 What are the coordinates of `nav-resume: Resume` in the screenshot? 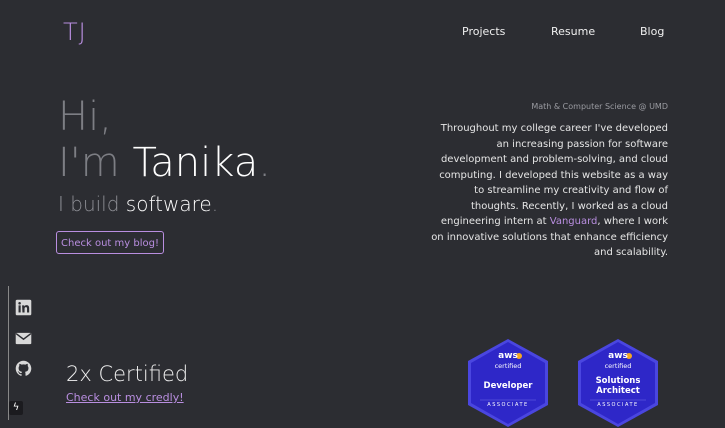 It's located at (573, 31).